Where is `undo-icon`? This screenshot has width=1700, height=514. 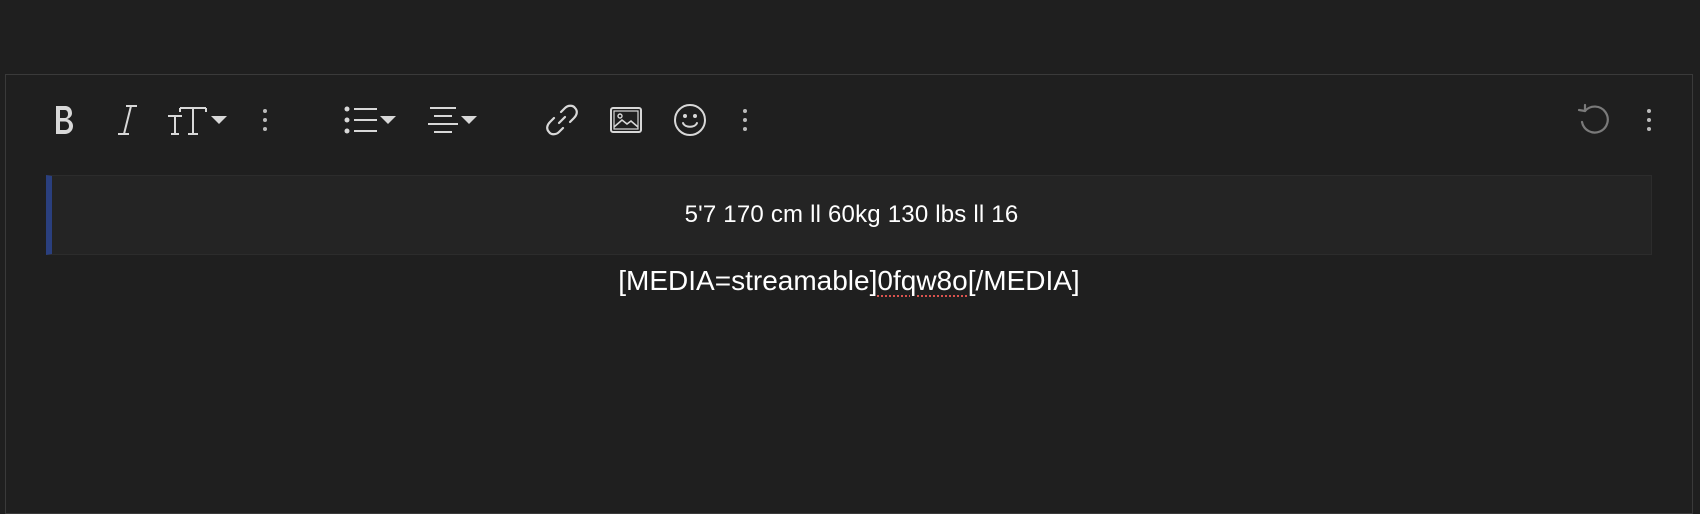 undo-icon is located at coordinates (1594, 120).